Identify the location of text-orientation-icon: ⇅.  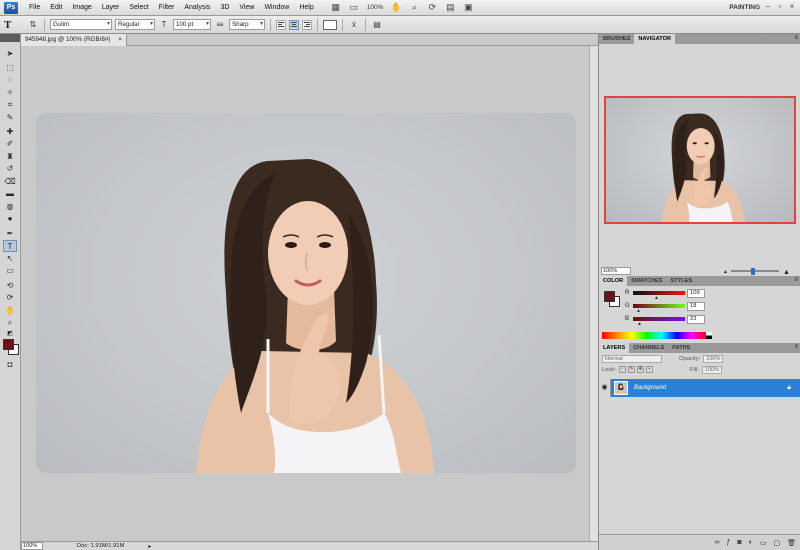
(33, 24).